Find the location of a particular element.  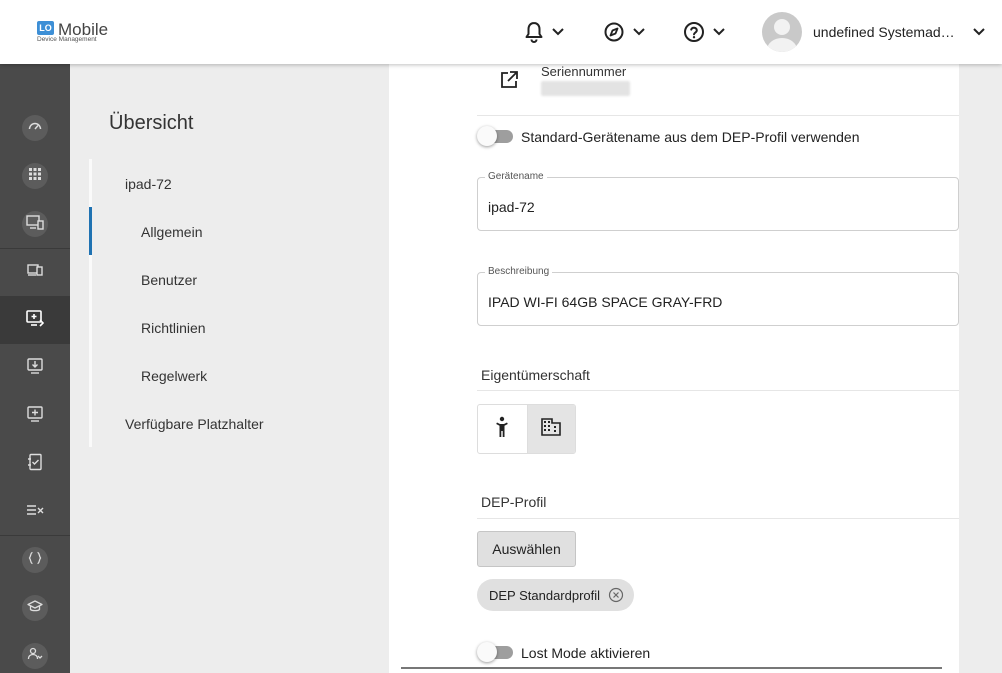

compass-icon is located at coordinates (614, 32).